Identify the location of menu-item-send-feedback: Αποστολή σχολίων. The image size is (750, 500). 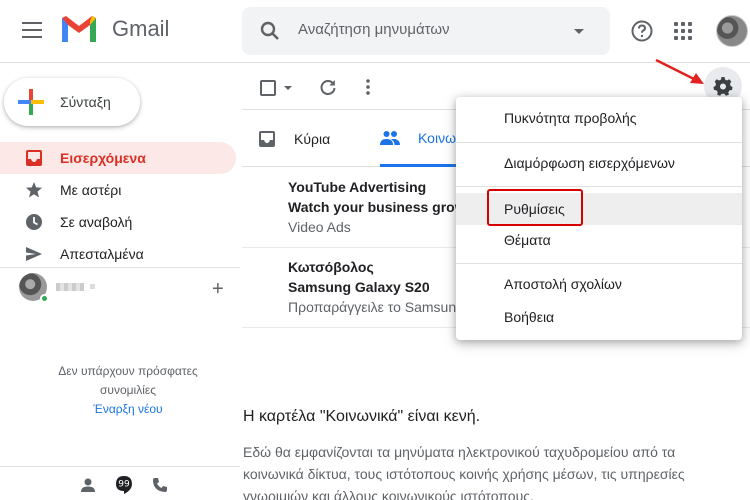
(599, 284).